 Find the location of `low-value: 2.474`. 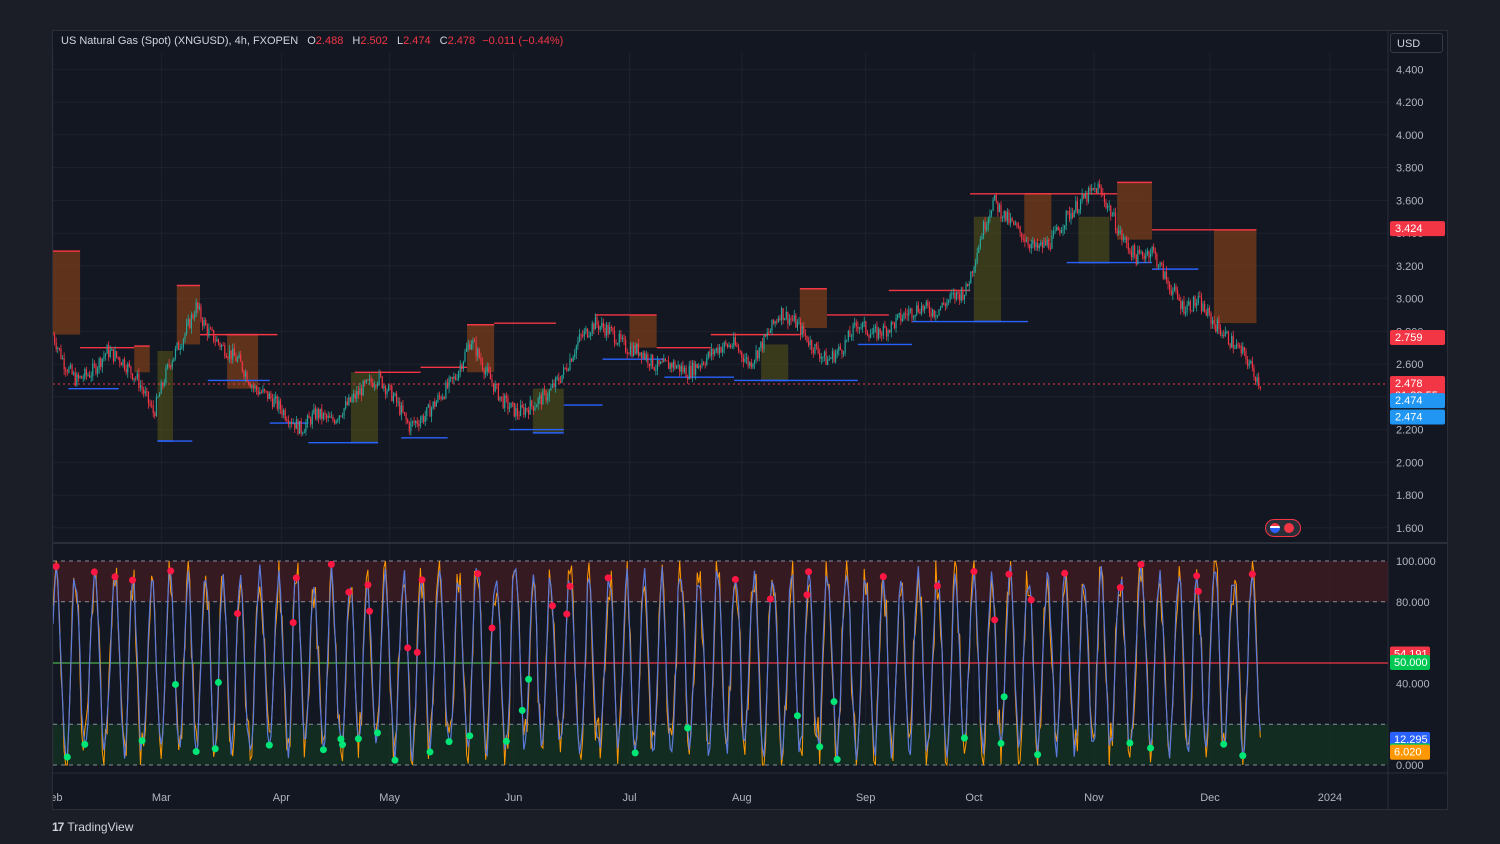

low-value: 2.474 is located at coordinates (417, 41).